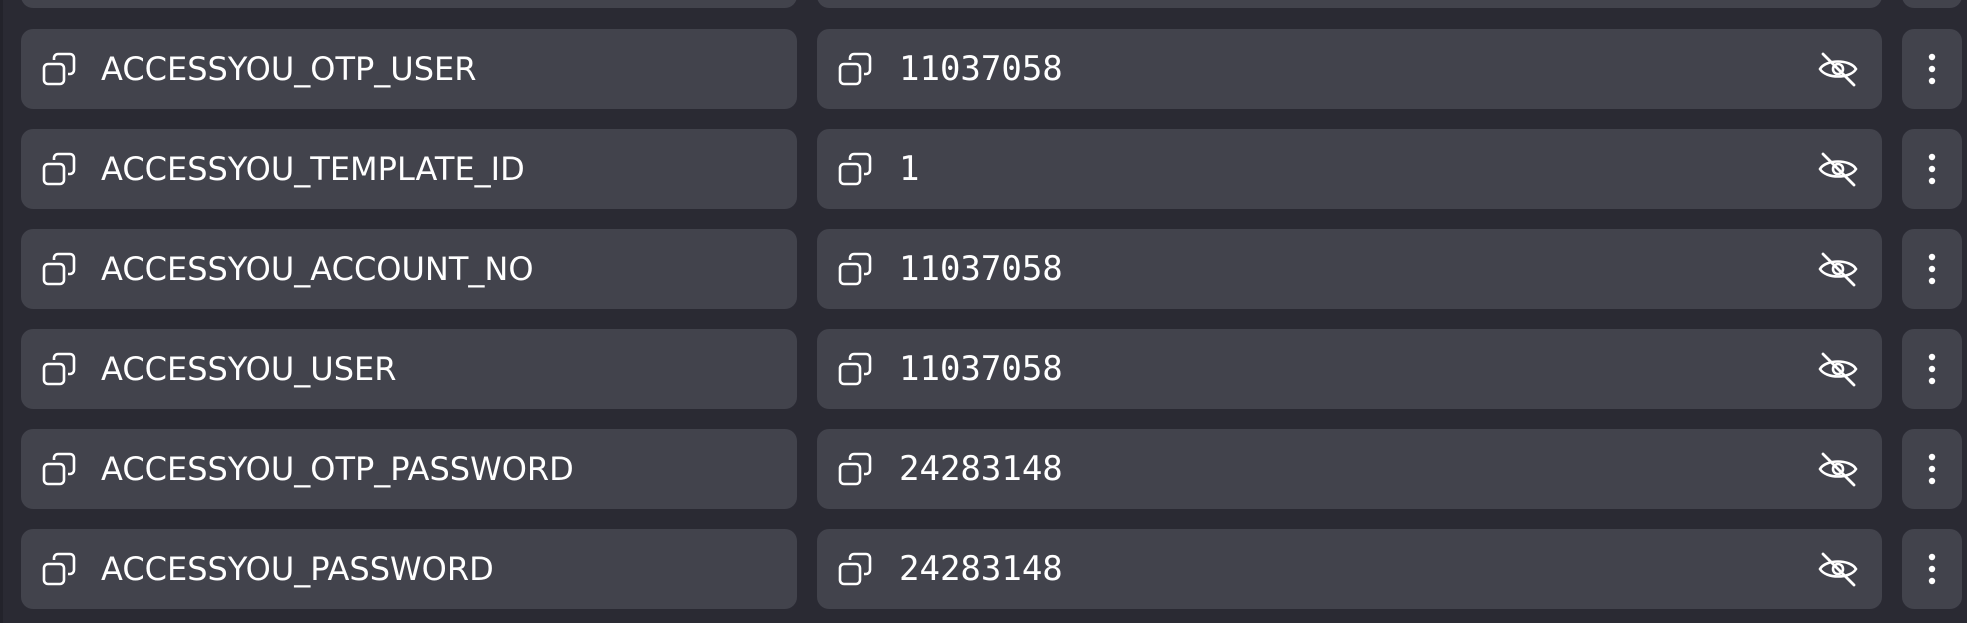 The height and width of the screenshot is (623, 1967). Describe the element at coordinates (249, 369) in the screenshot. I see `variable-key: ACCESSYOU_USER` at that location.